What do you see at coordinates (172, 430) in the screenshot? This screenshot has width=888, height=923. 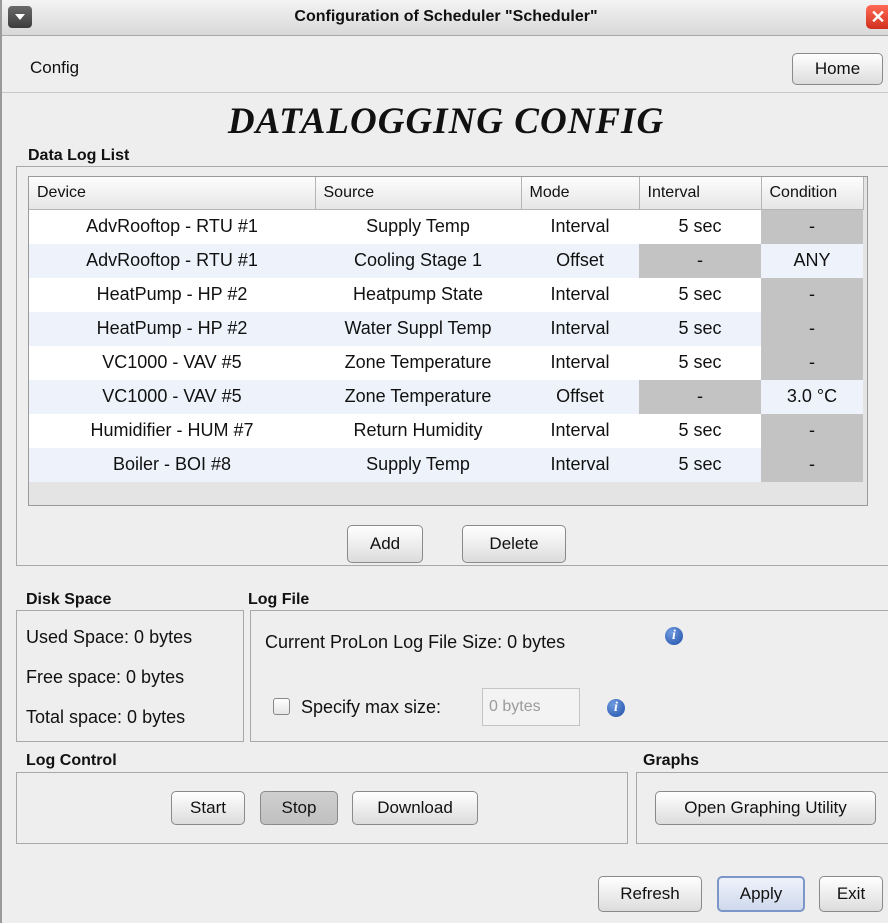 I see `device-cell: Humidifier - HUM #7` at bounding box center [172, 430].